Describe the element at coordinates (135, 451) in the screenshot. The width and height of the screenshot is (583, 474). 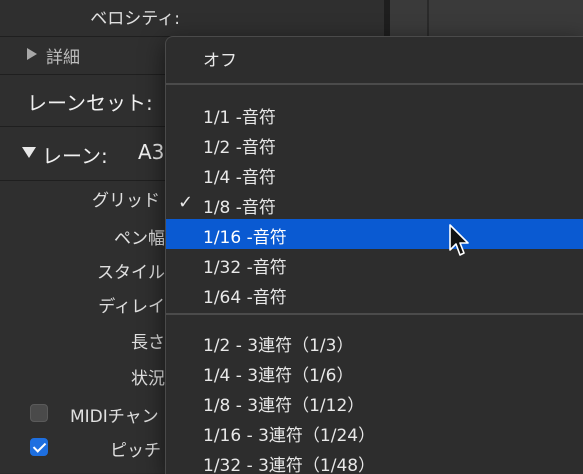
I see `pitch-label: ピッチ` at that location.